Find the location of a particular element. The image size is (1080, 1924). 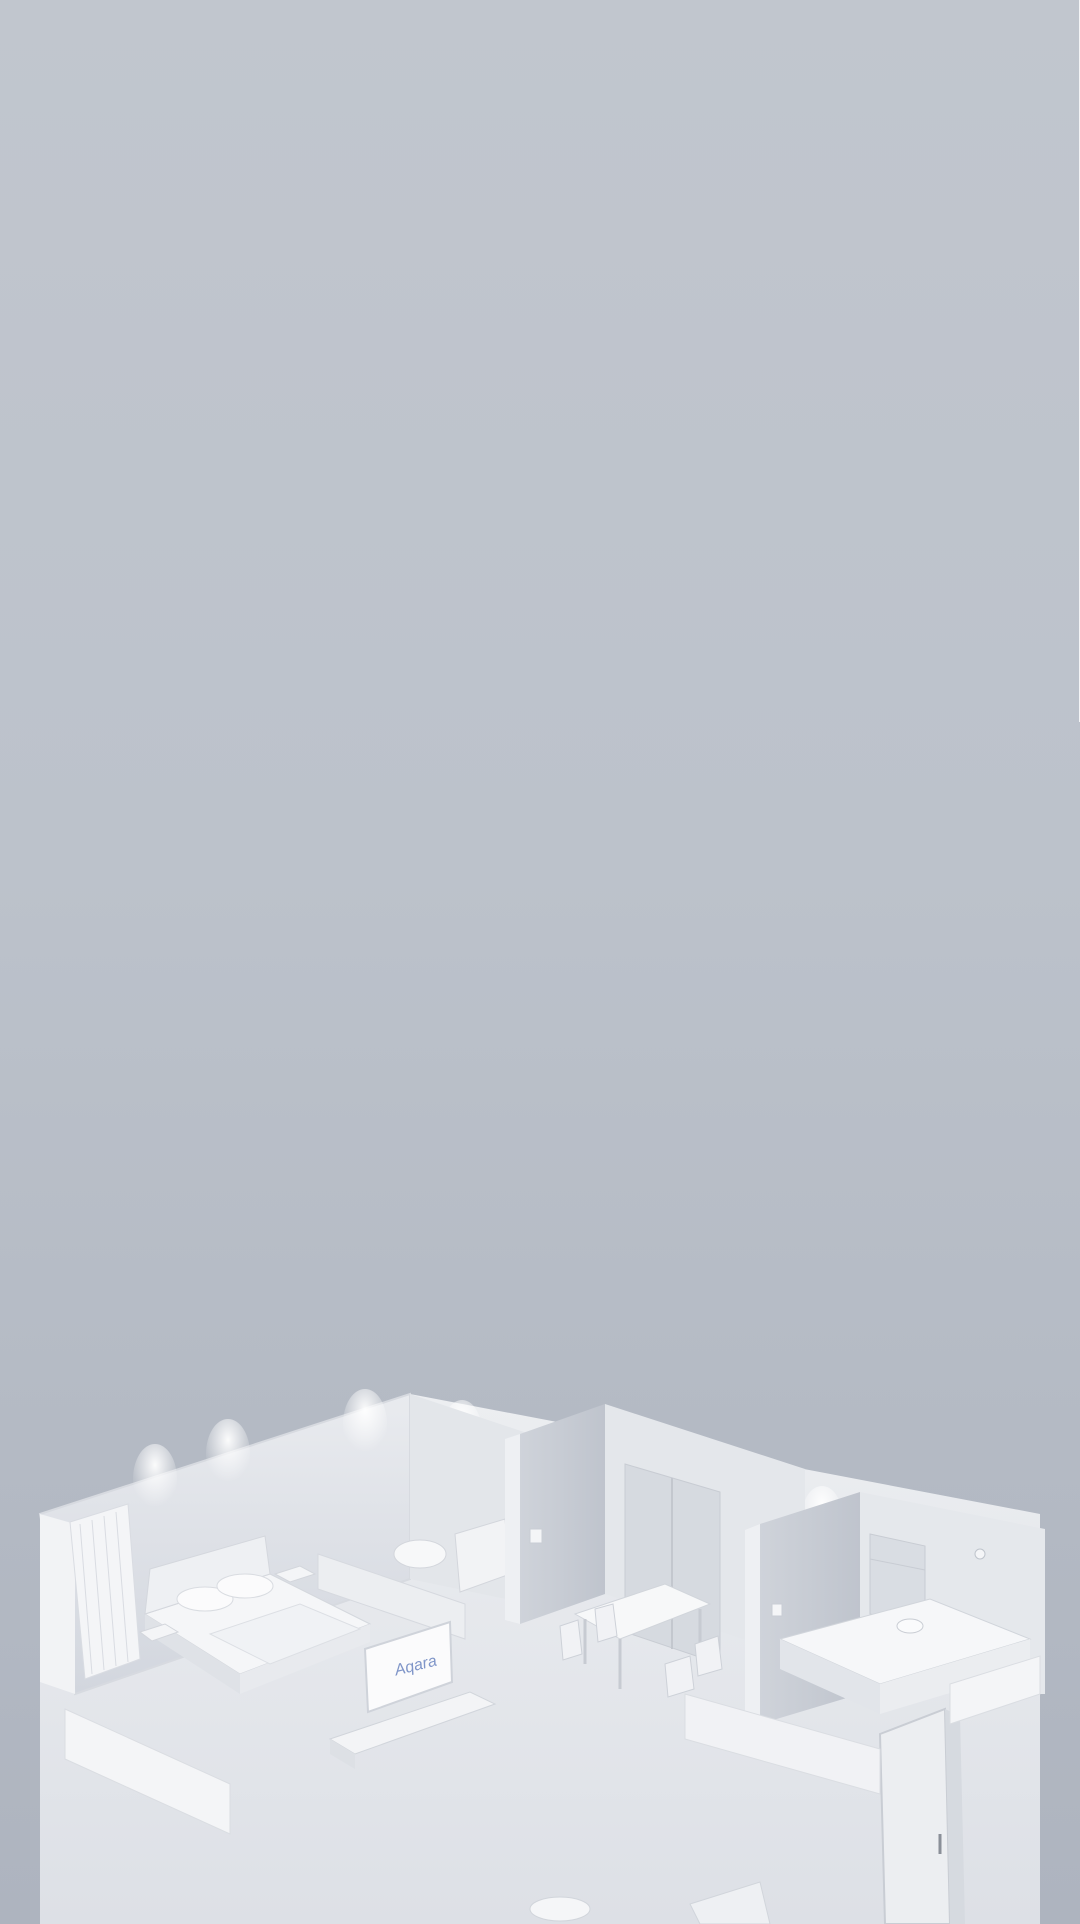

cooking-pot is located at coordinates (910, 1626).